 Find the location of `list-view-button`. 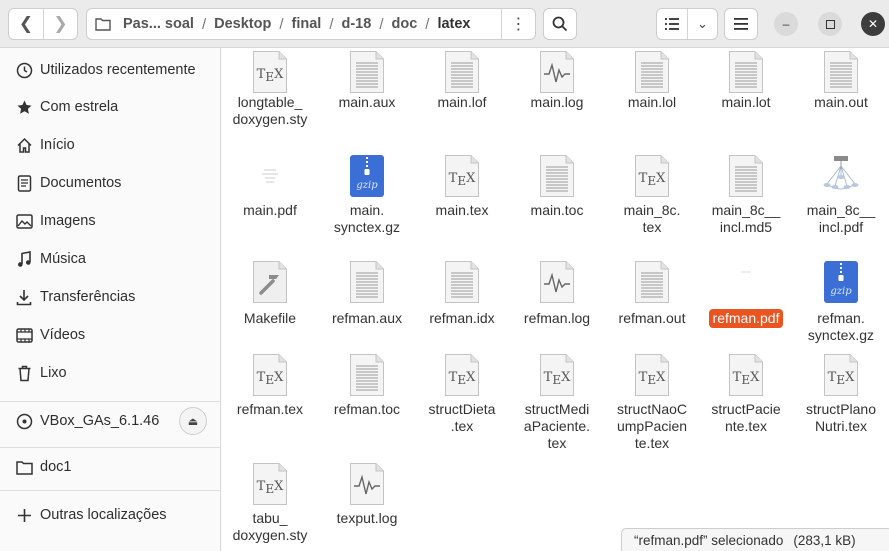

list-view-button is located at coordinates (672, 24).